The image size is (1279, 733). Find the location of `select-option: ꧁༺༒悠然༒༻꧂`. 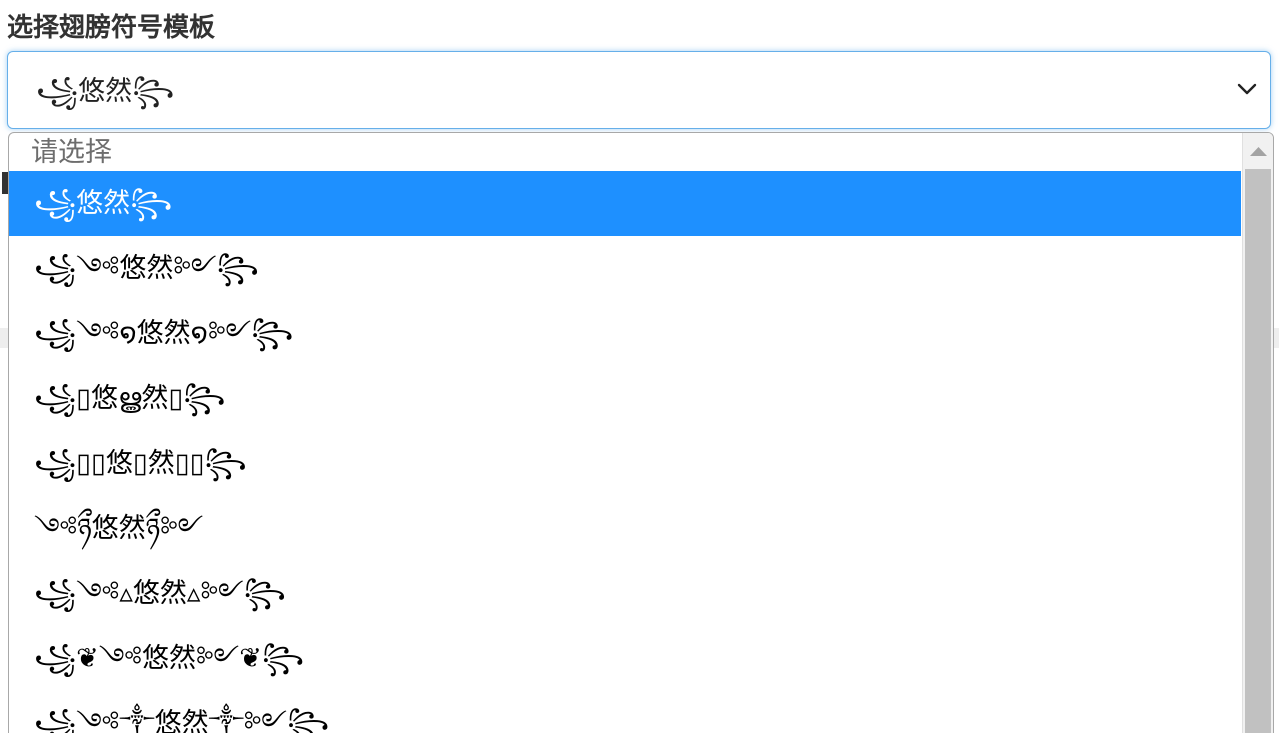

select-option: ꧁༺༒悠然༒༻꧂ is located at coordinates (625, 712).